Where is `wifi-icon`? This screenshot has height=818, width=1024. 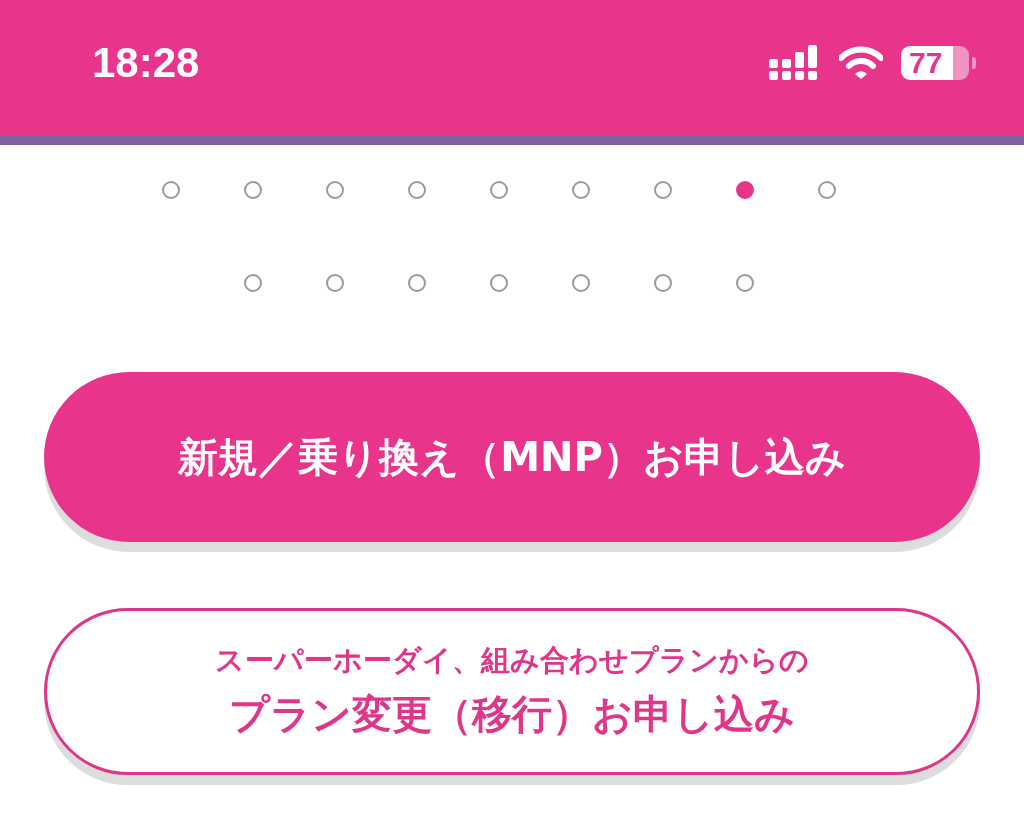 wifi-icon is located at coordinates (861, 62).